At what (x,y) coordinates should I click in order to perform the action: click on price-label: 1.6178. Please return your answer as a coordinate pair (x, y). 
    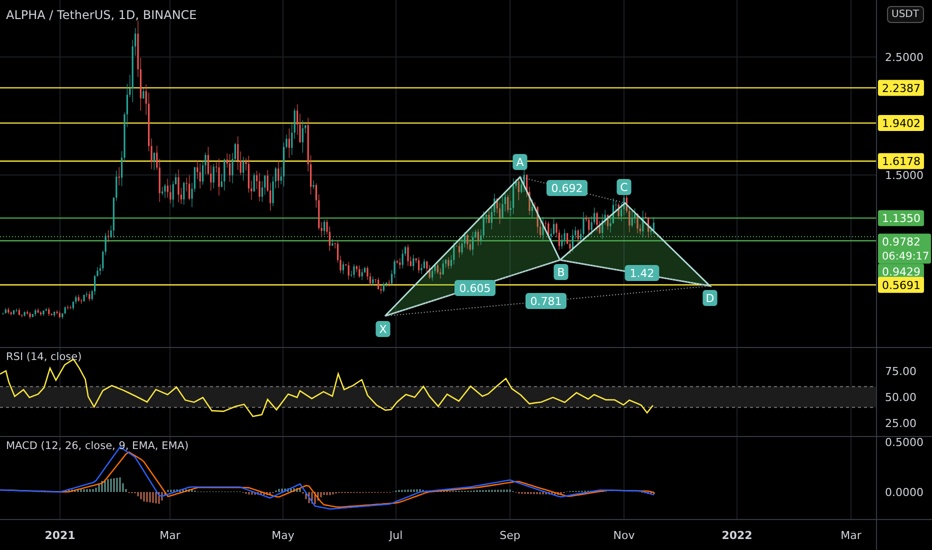
    Looking at the image, I should click on (901, 161).